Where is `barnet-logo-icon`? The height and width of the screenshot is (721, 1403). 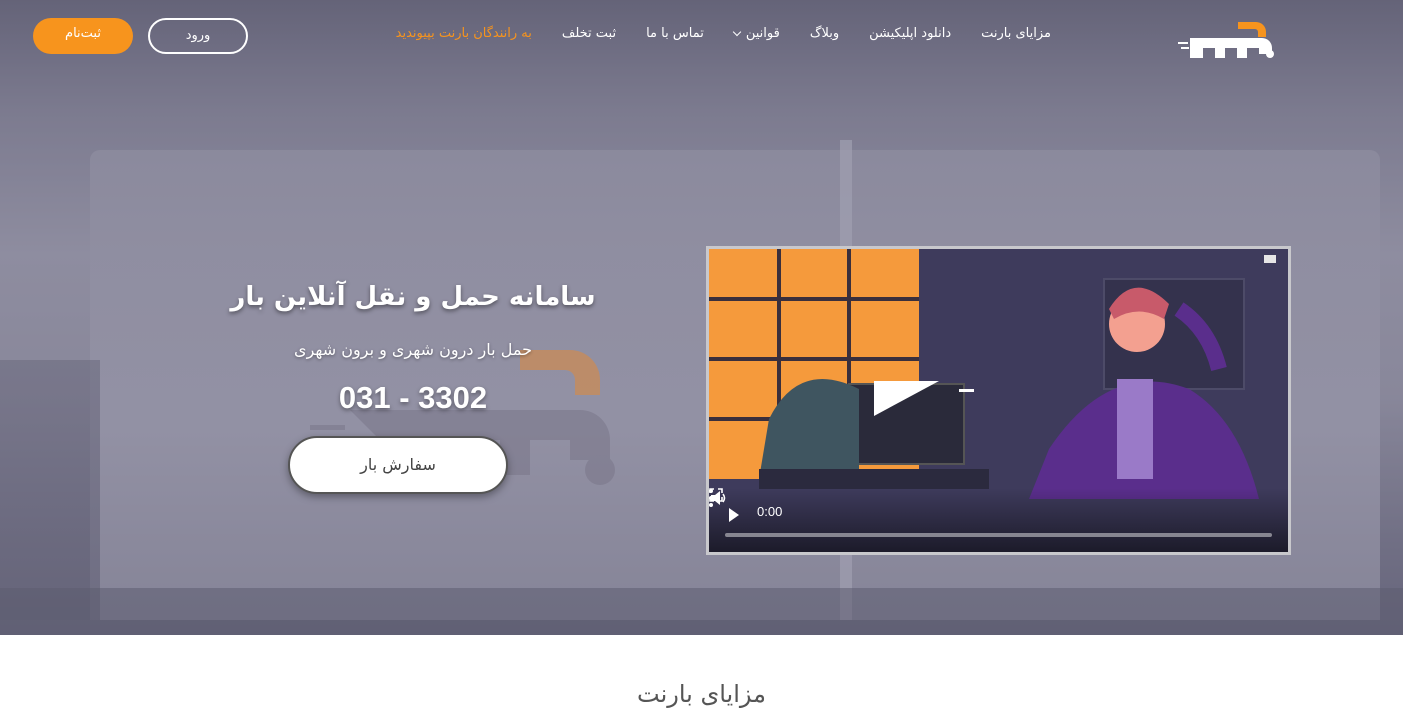 barnet-logo-icon is located at coordinates (1228, 39).